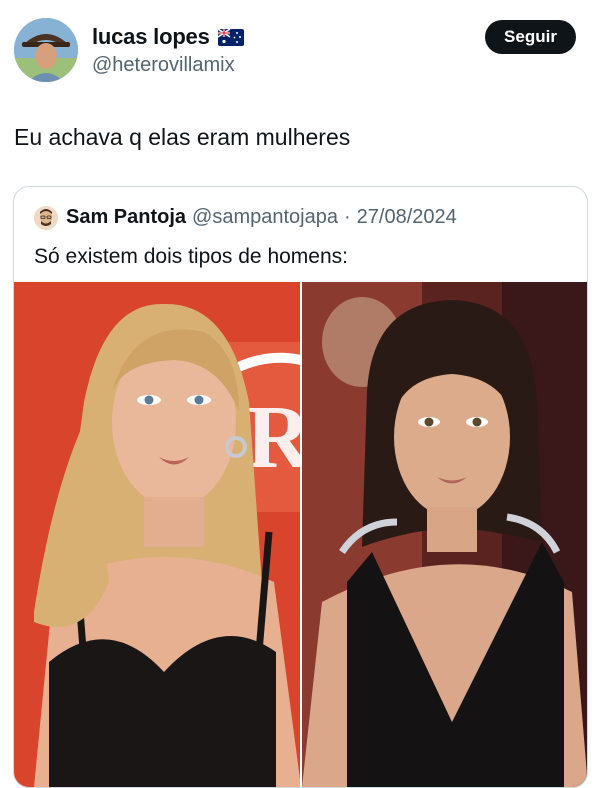 The image size is (600, 788). Describe the element at coordinates (273, 437) in the screenshot. I see `svg-text: R` at that location.